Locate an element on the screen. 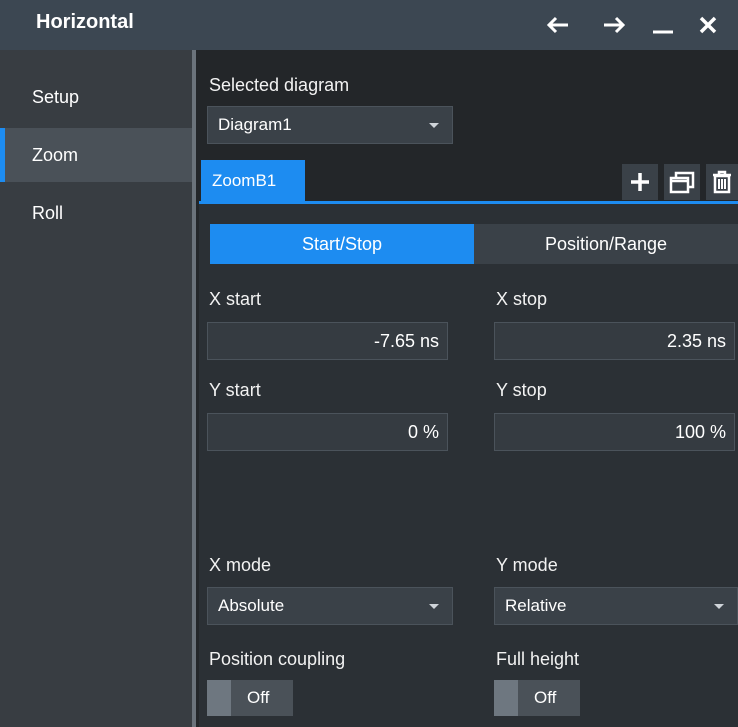  selected-diagram-value: Diagram1 is located at coordinates (255, 124).